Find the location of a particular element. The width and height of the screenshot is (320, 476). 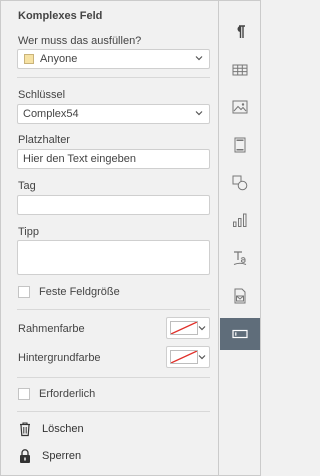

mail-merge-icon is located at coordinates (240, 296).